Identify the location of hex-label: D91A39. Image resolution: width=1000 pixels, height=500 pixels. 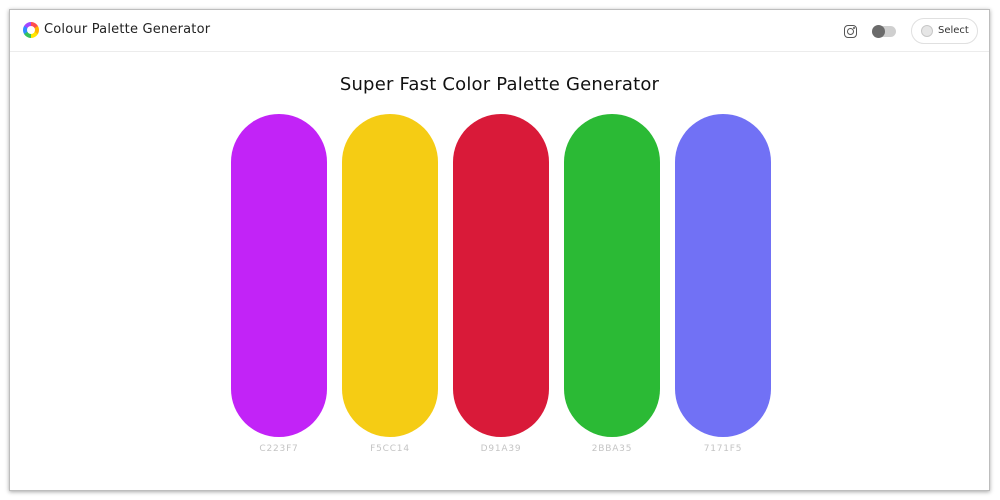
(501, 449).